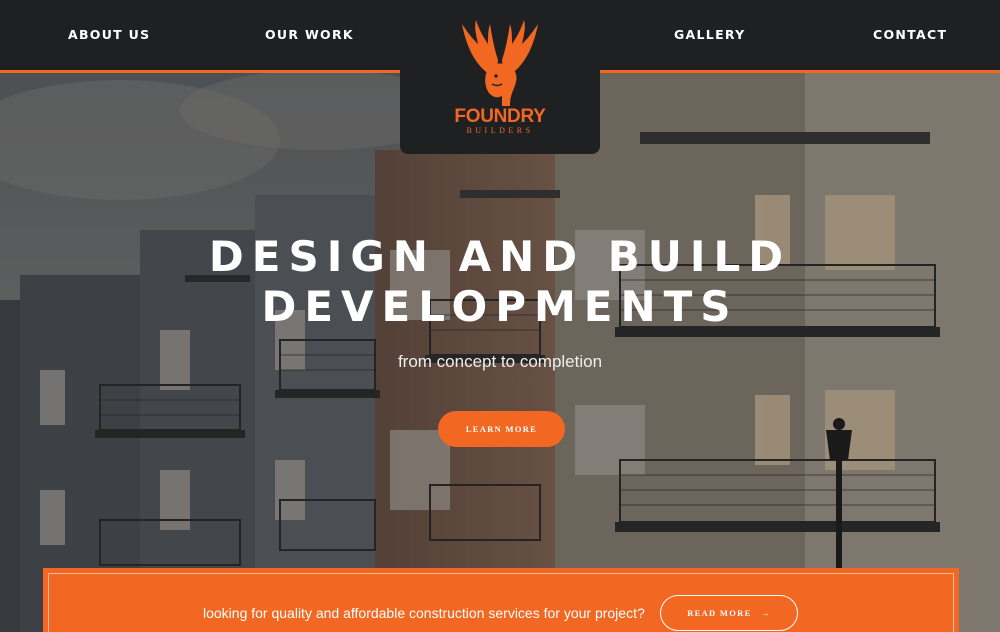 The image size is (1000, 632). Describe the element at coordinates (500, 63) in the screenshot. I see `winged-horse-icon` at that location.